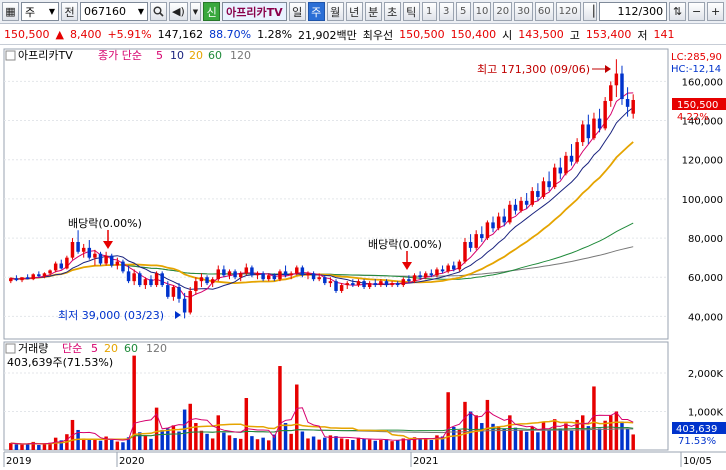 This screenshot has width=726, height=470. I want to click on bar-count-field: 112/300, so click(633, 11).